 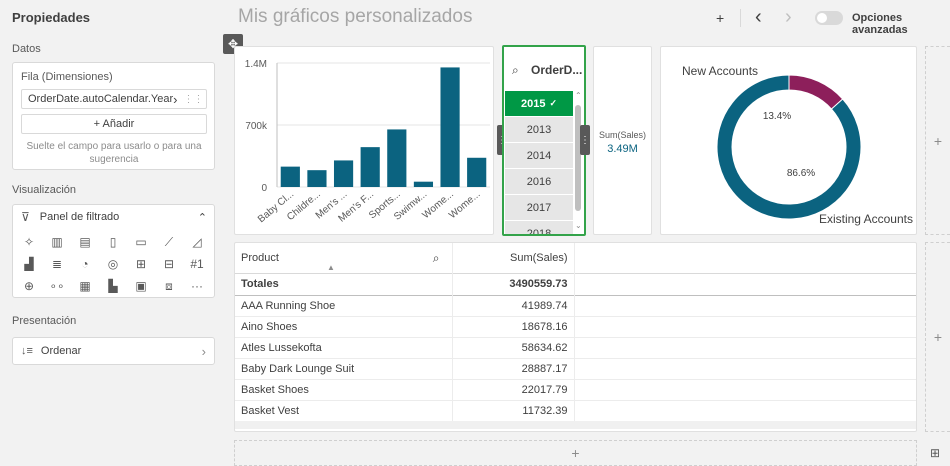 What do you see at coordinates (84, 286) in the screenshot?
I see `treemap-icon: ▦` at bounding box center [84, 286].